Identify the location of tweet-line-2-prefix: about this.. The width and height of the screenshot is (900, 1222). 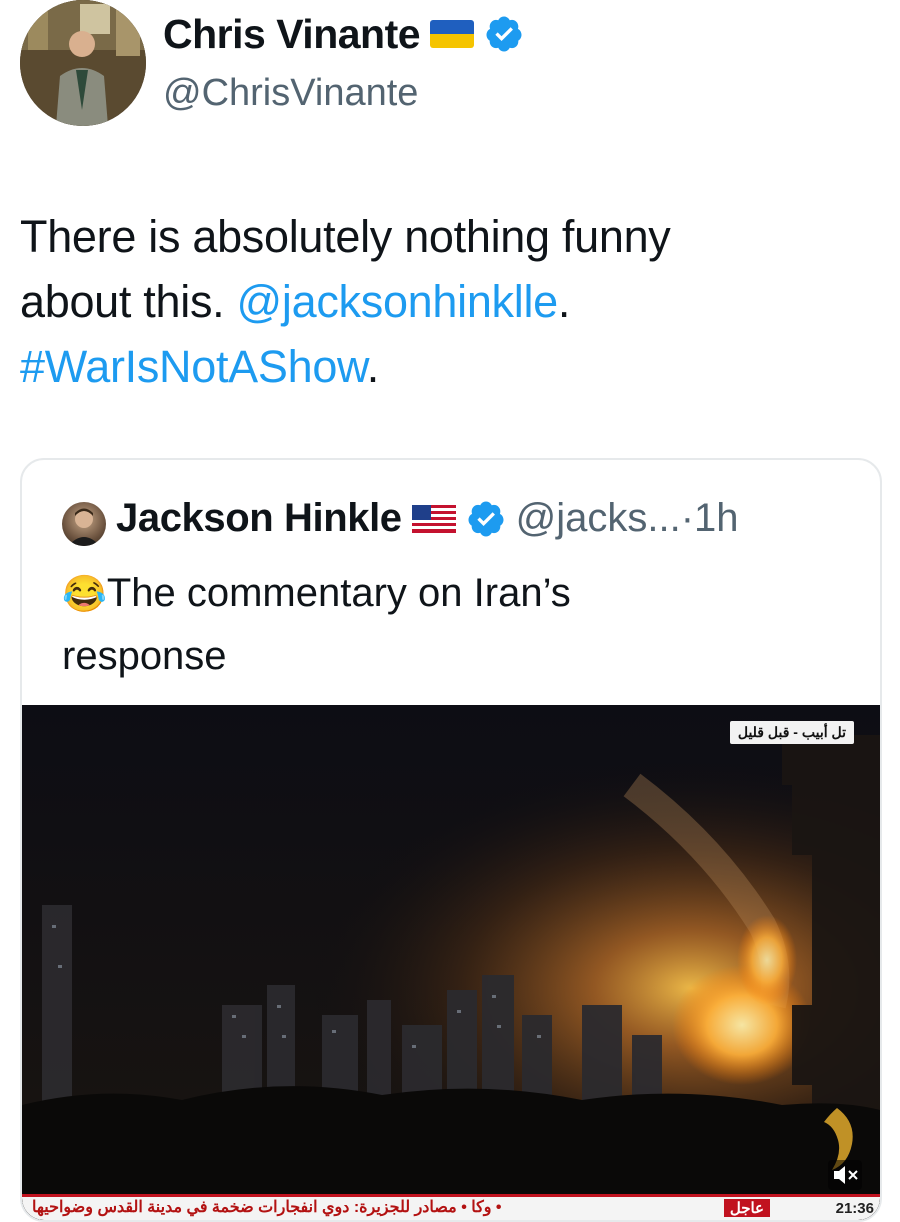
(128, 301).